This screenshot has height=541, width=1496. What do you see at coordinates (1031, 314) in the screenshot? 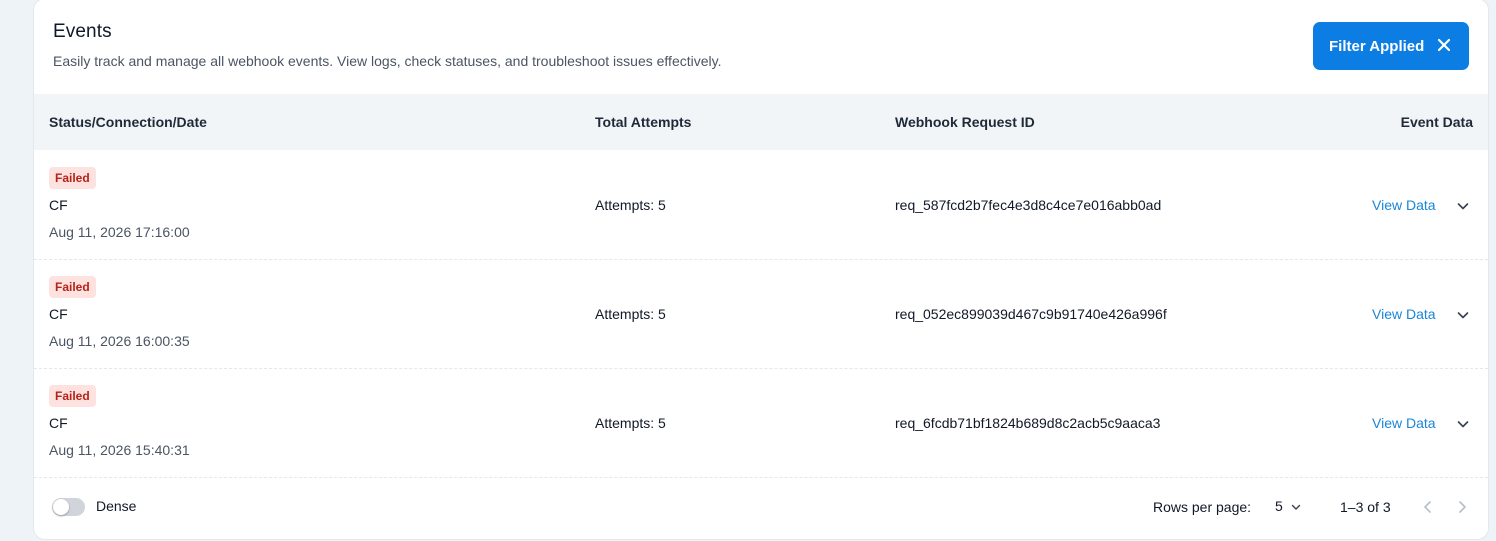
I see `webhook-request-id: req_052ec899039d467c9b91740e426a996f` at bounding box center [1031, 314].